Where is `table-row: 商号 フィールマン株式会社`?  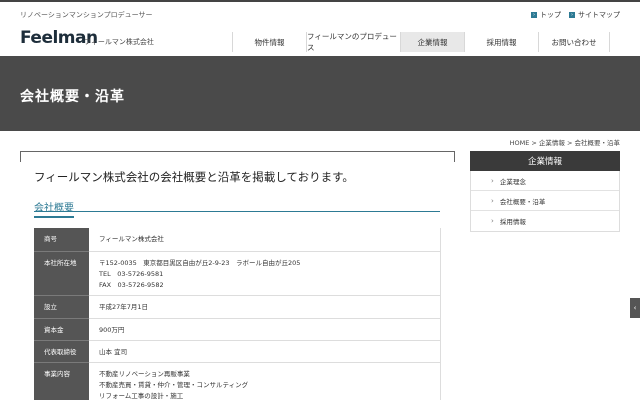
table-row: 商号 フィールマン株式会社 is located at coordinates (237, 240).